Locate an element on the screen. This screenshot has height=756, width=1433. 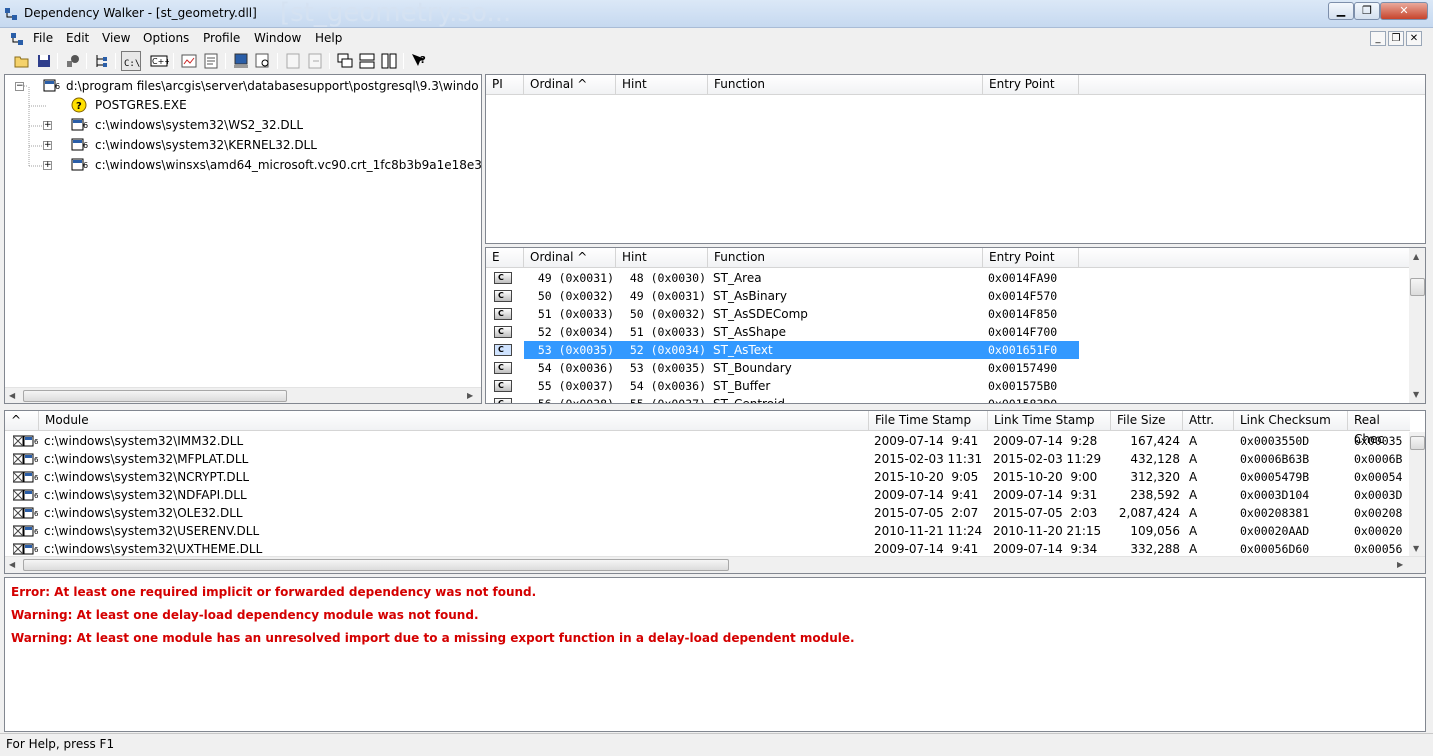
collapse-root-button: − is located at coordinates (19, 86).